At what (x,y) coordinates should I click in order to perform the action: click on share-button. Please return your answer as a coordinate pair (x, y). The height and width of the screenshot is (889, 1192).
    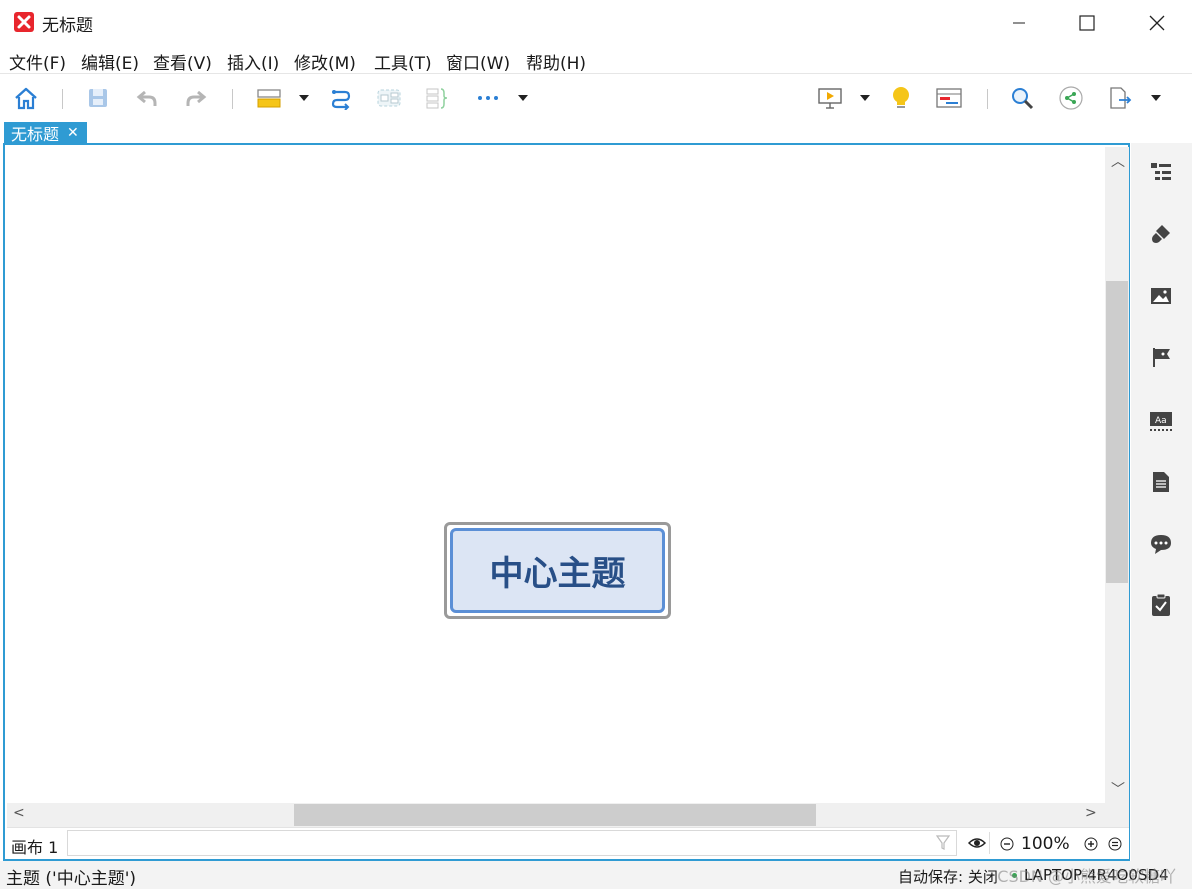
    Looking at the image, I should click on (1071, 98).